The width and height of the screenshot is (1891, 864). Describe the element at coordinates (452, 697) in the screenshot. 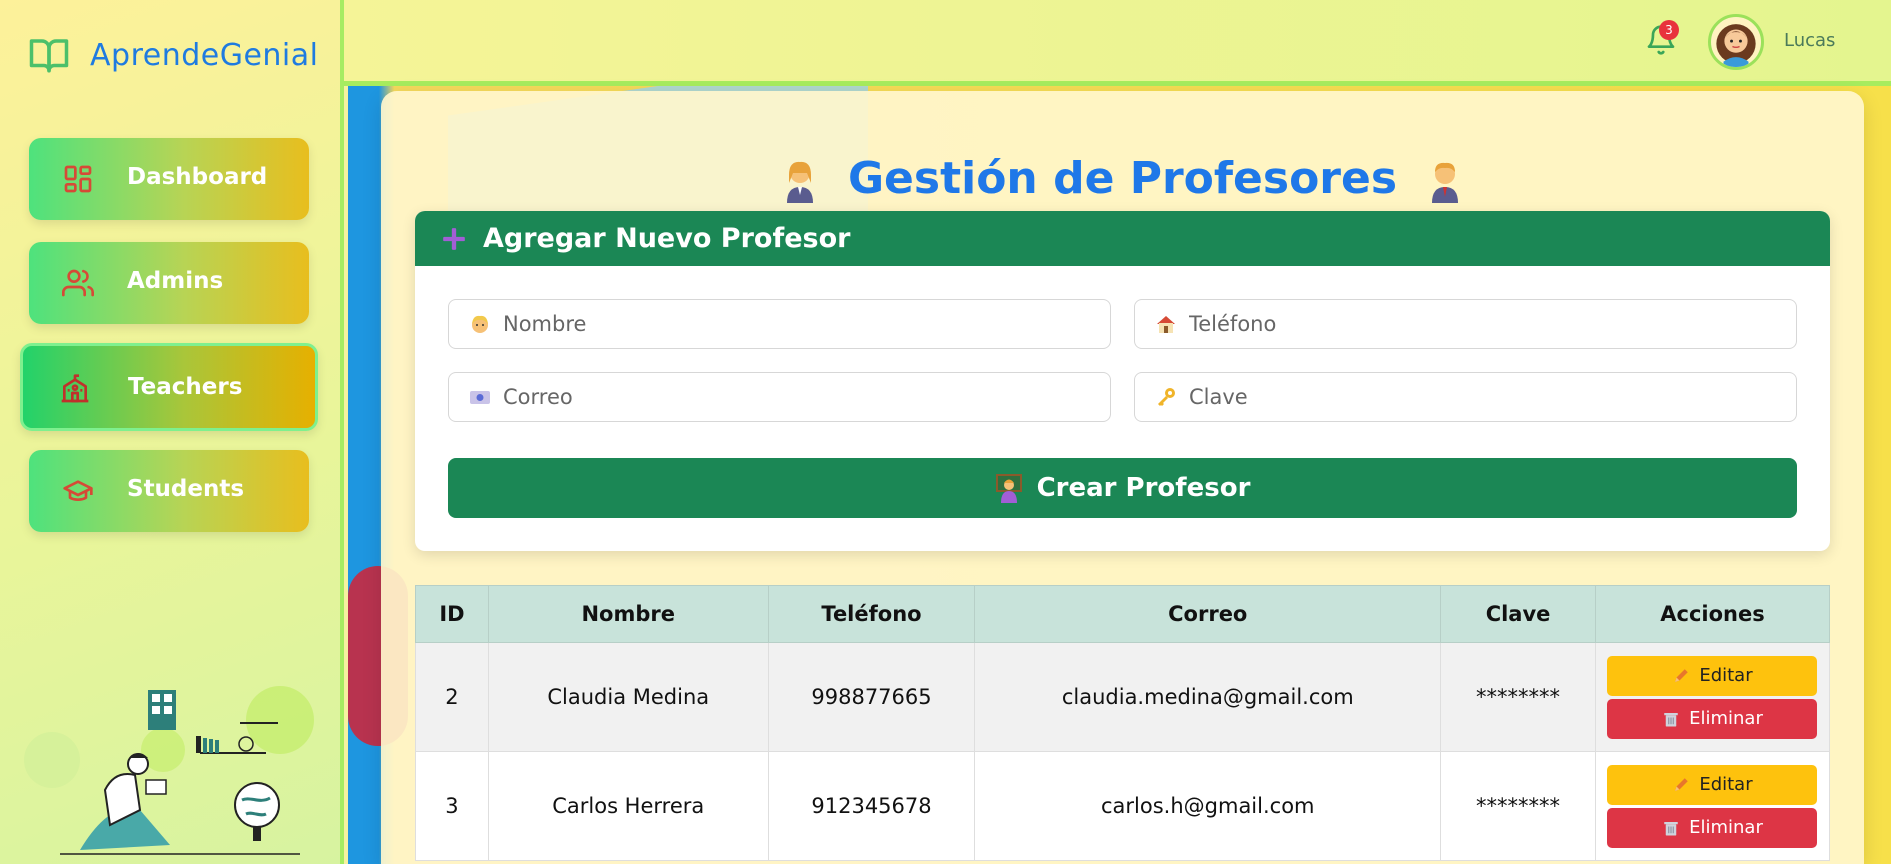

I see `cell-id: 2` at that location.